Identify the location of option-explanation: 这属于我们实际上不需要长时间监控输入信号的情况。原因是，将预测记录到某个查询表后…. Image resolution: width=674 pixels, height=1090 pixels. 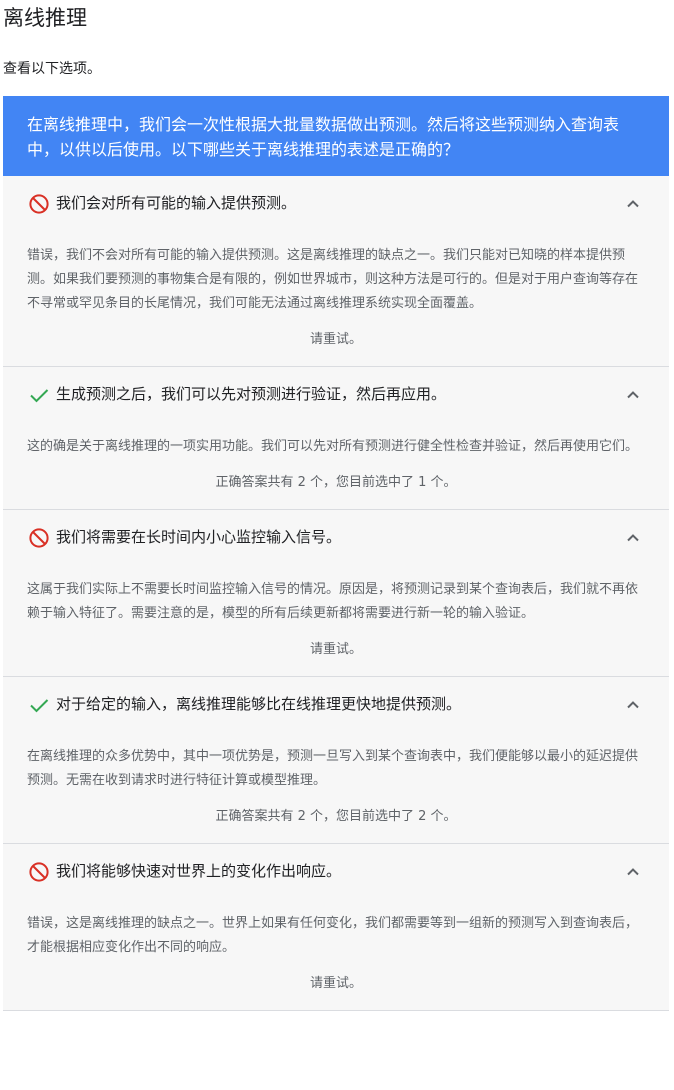
(333, 601).